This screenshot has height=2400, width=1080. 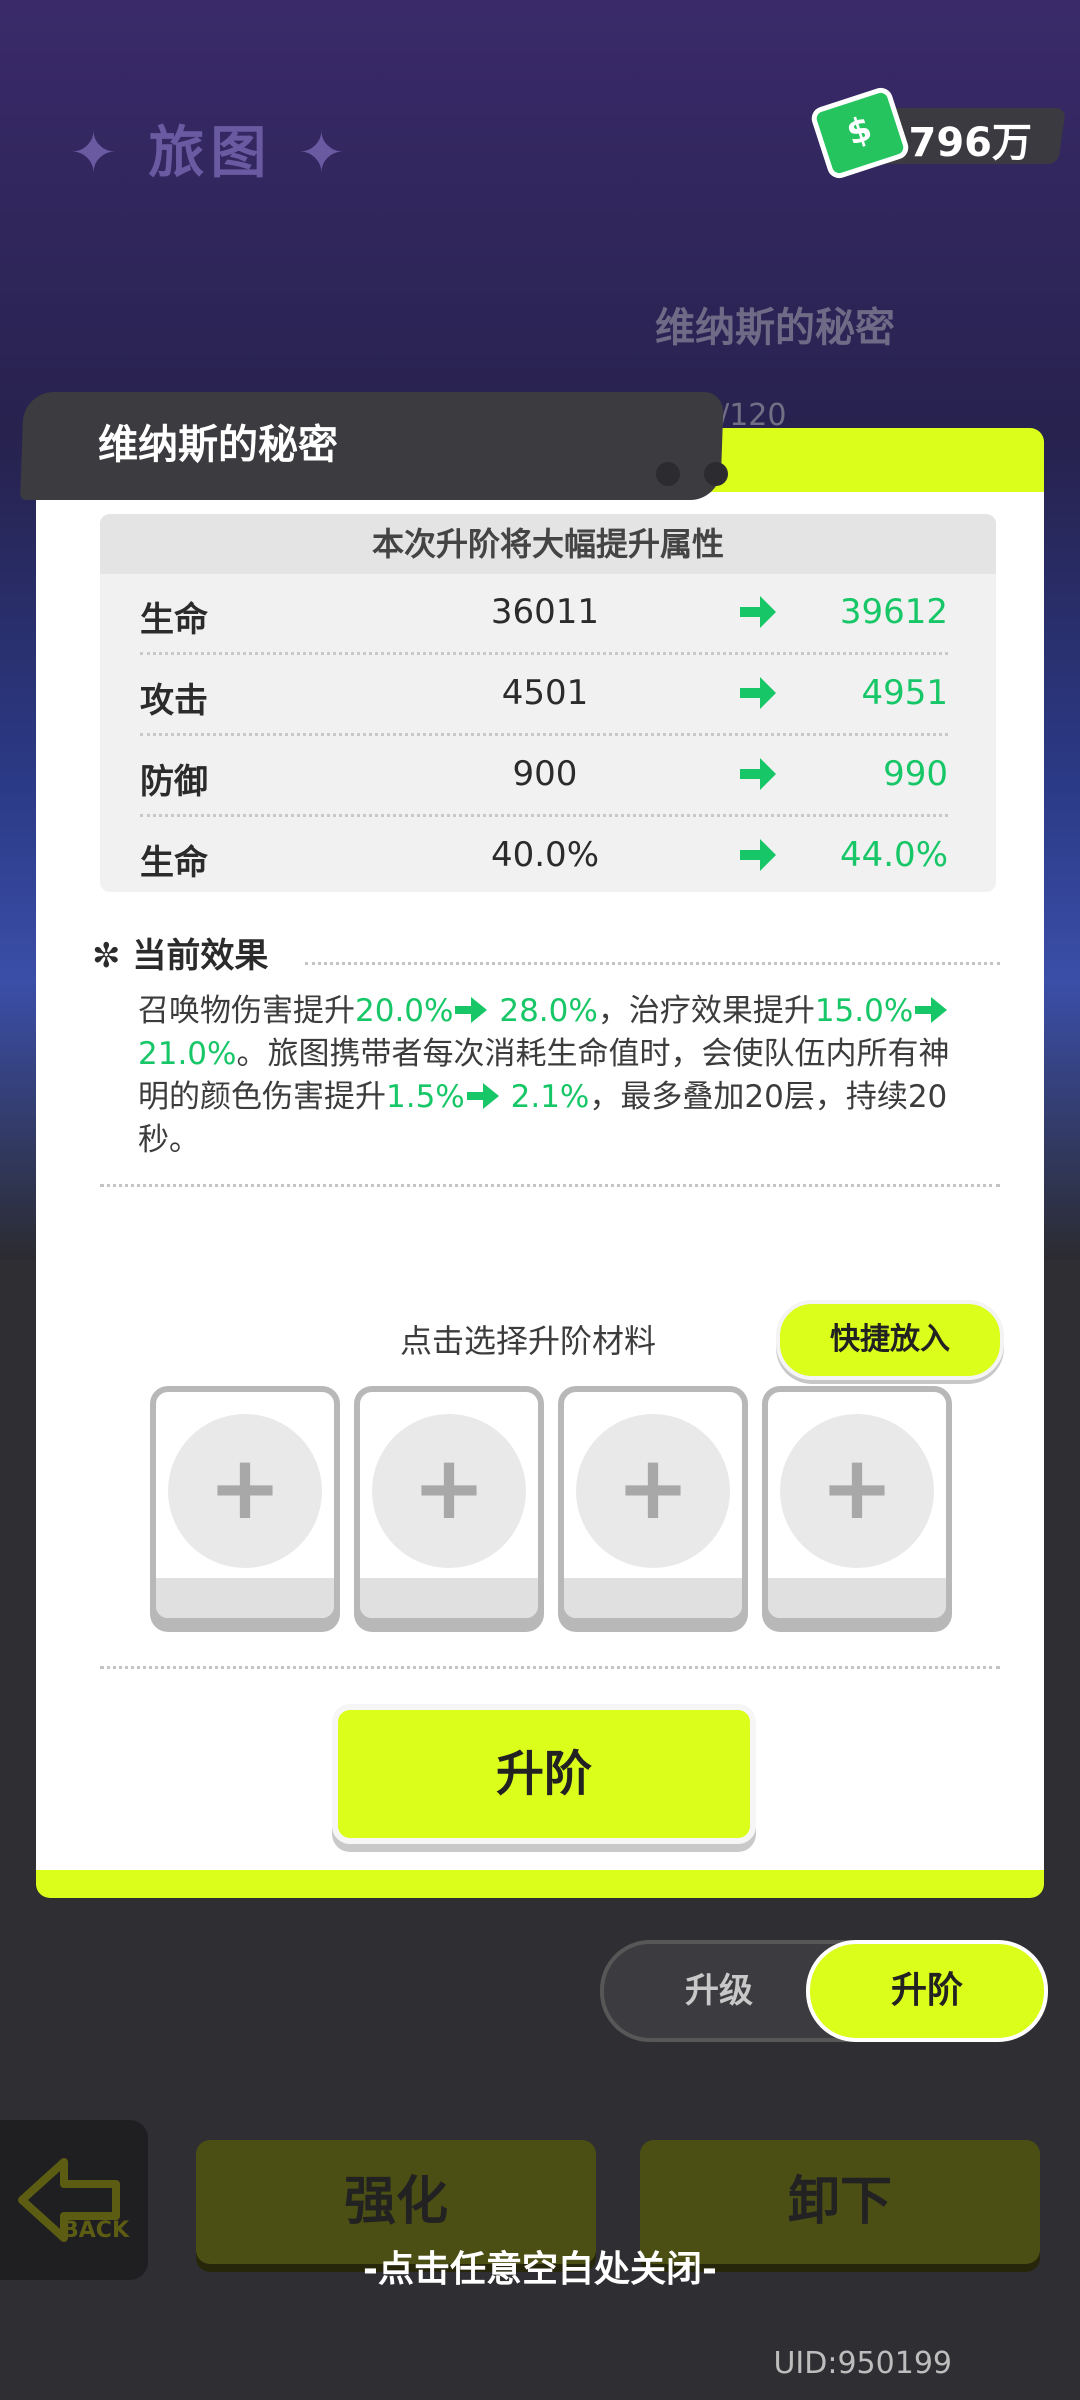 I want to click on effect-value: 28.0%, so click(x=548, y=1011).